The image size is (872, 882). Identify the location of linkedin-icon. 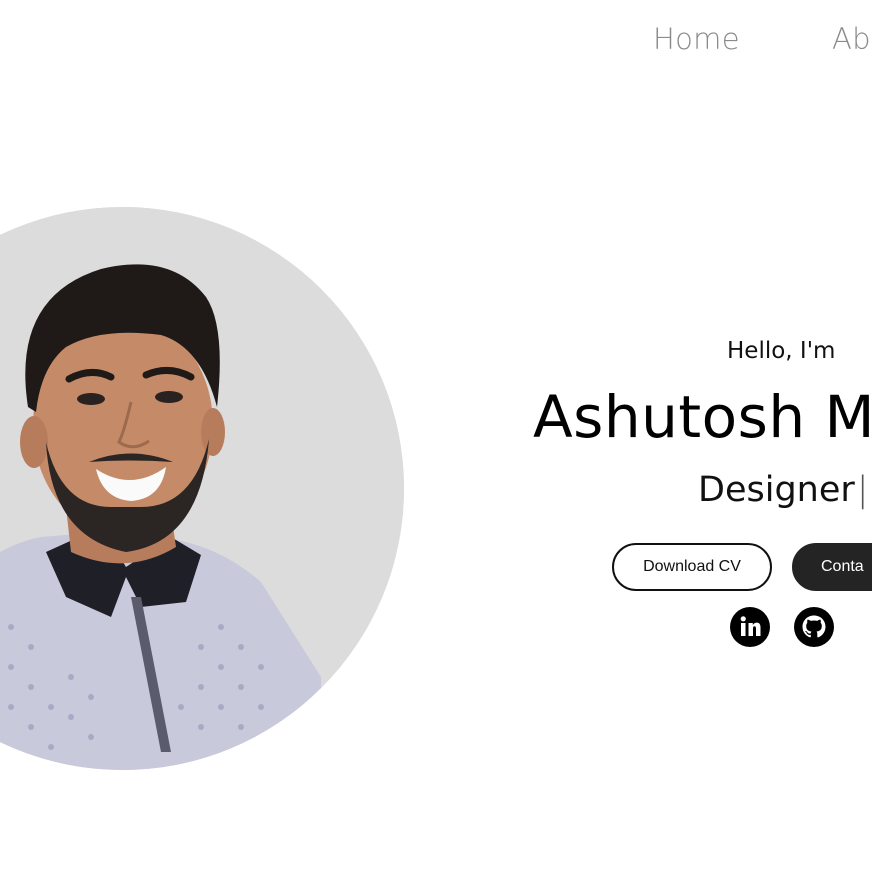
(750, 627).